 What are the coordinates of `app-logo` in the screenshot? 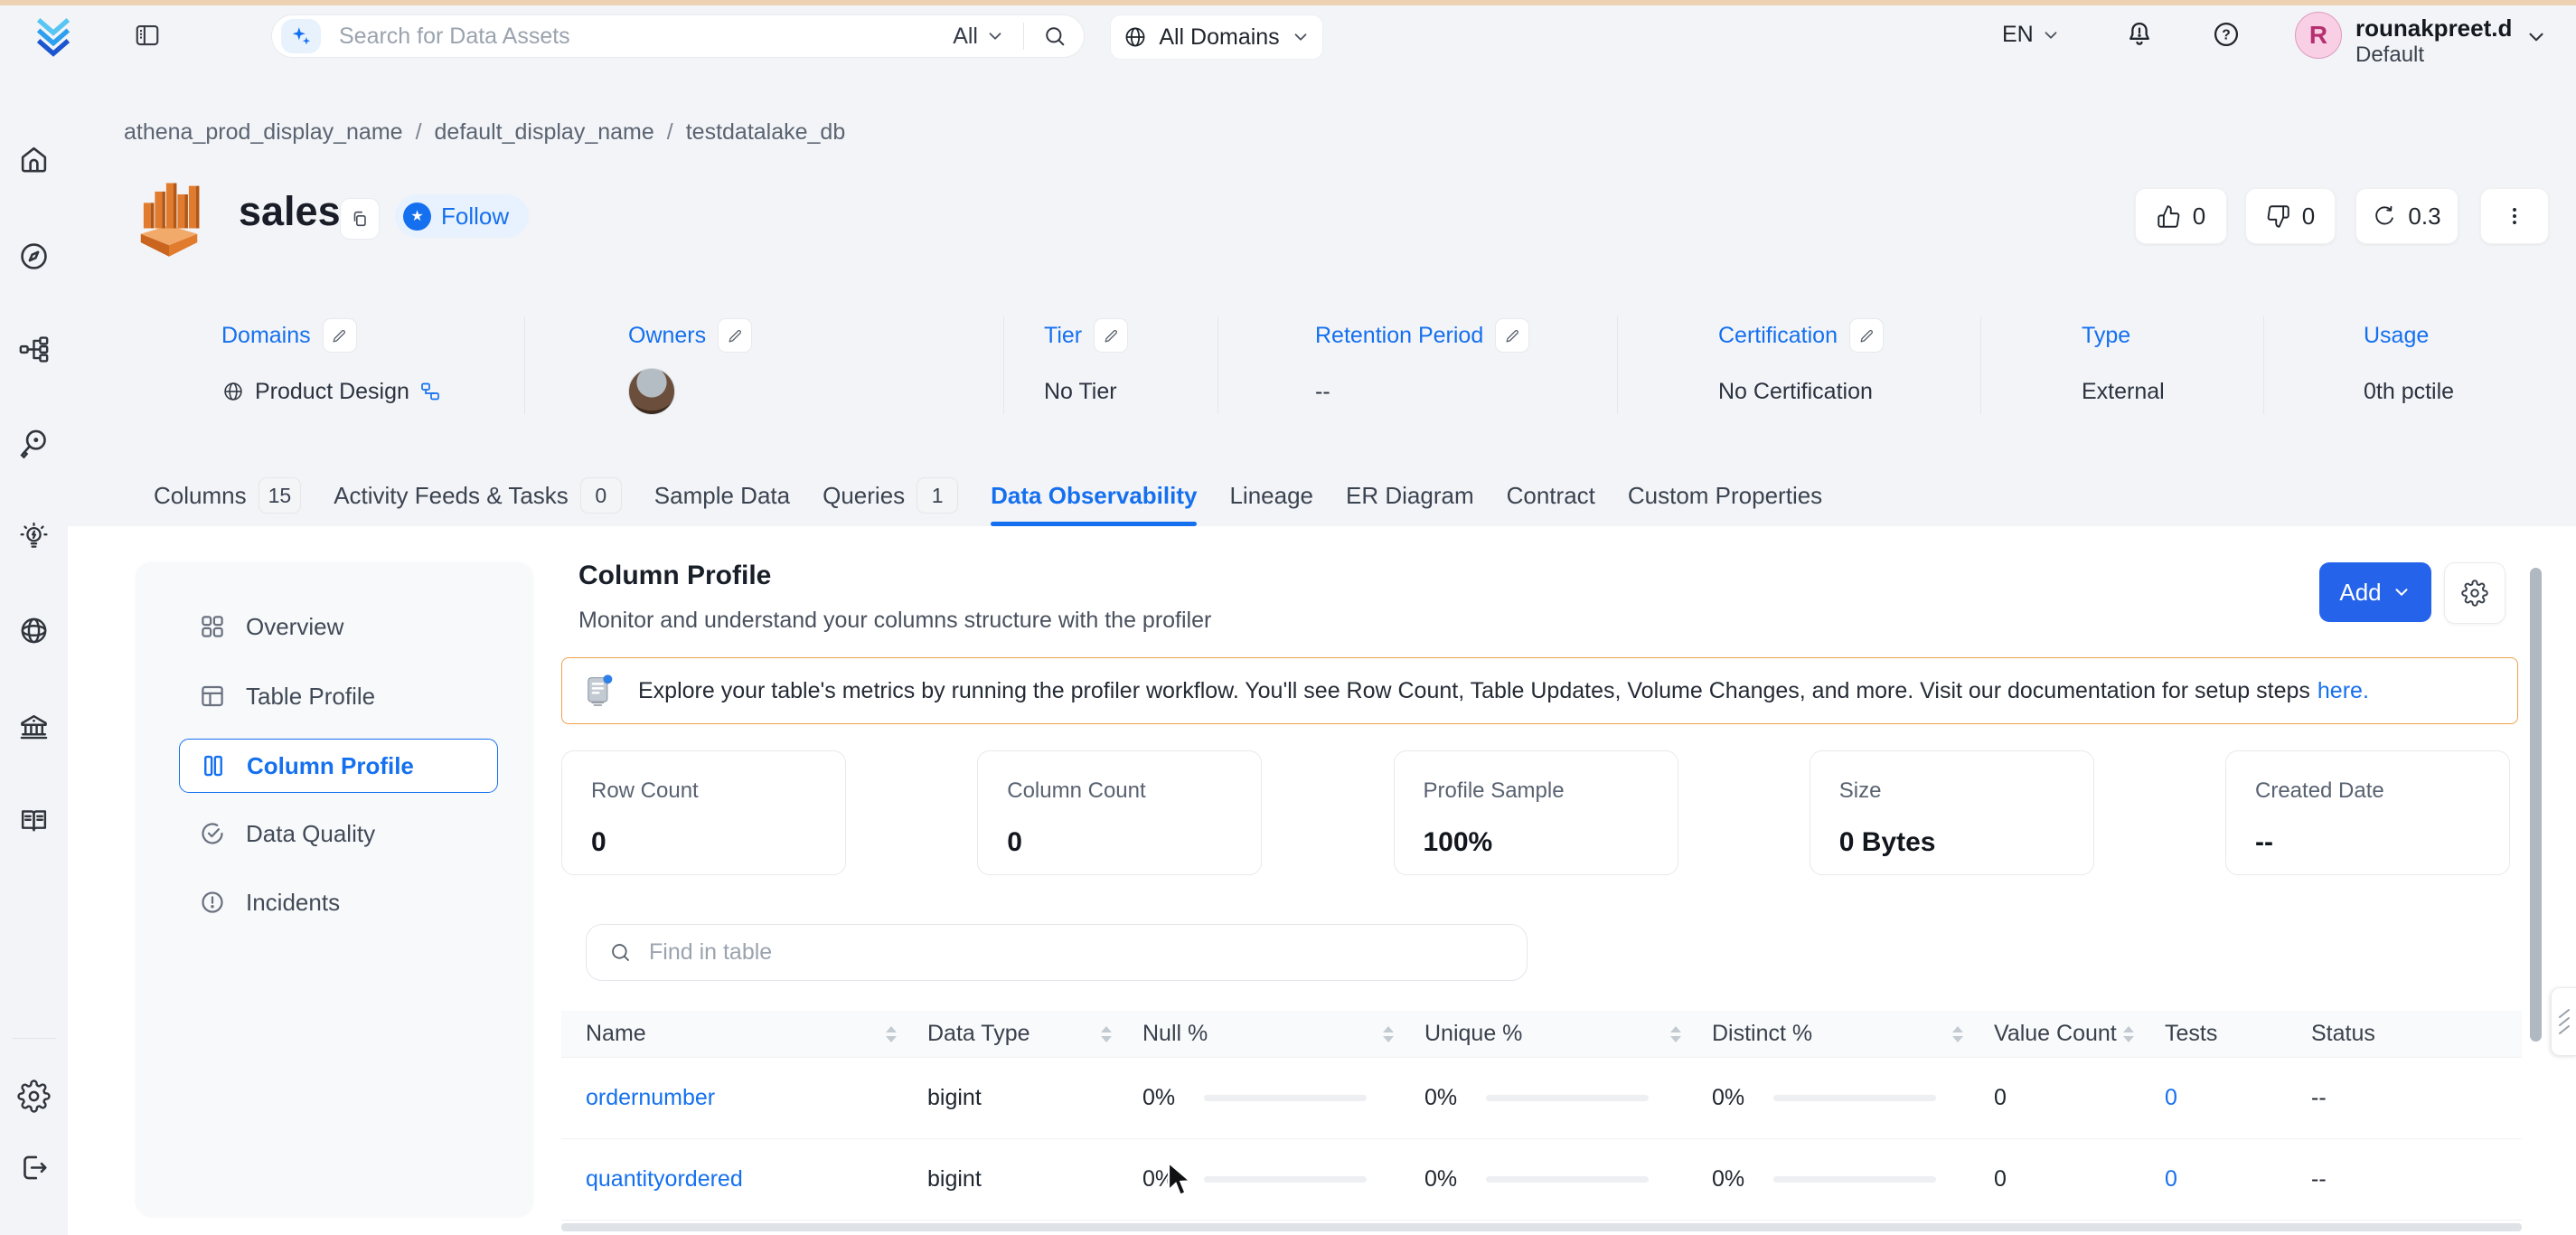 It's located at (53, 37).